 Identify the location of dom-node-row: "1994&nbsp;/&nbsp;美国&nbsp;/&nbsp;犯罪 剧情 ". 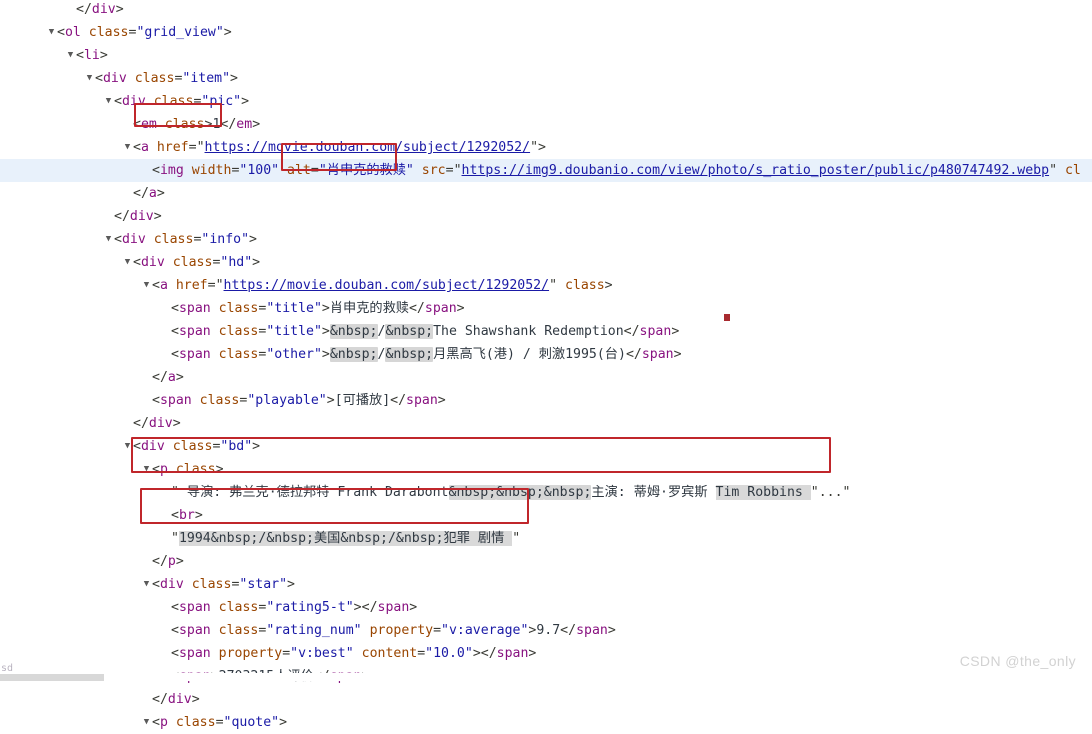
(546, 538).